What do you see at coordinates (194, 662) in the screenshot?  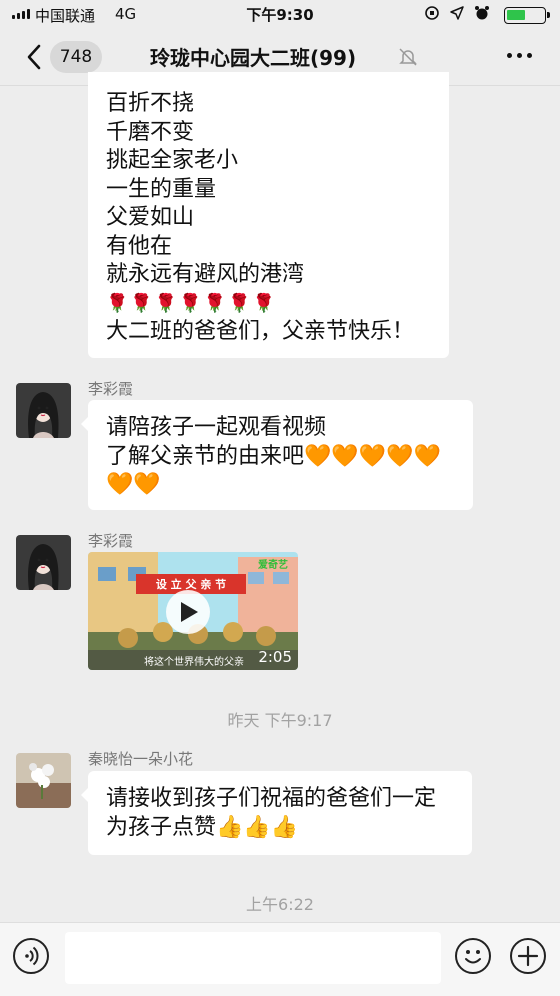 I see `video-subtitle: 将这个世界伟大的父亲` at bounding box center [194, 662].